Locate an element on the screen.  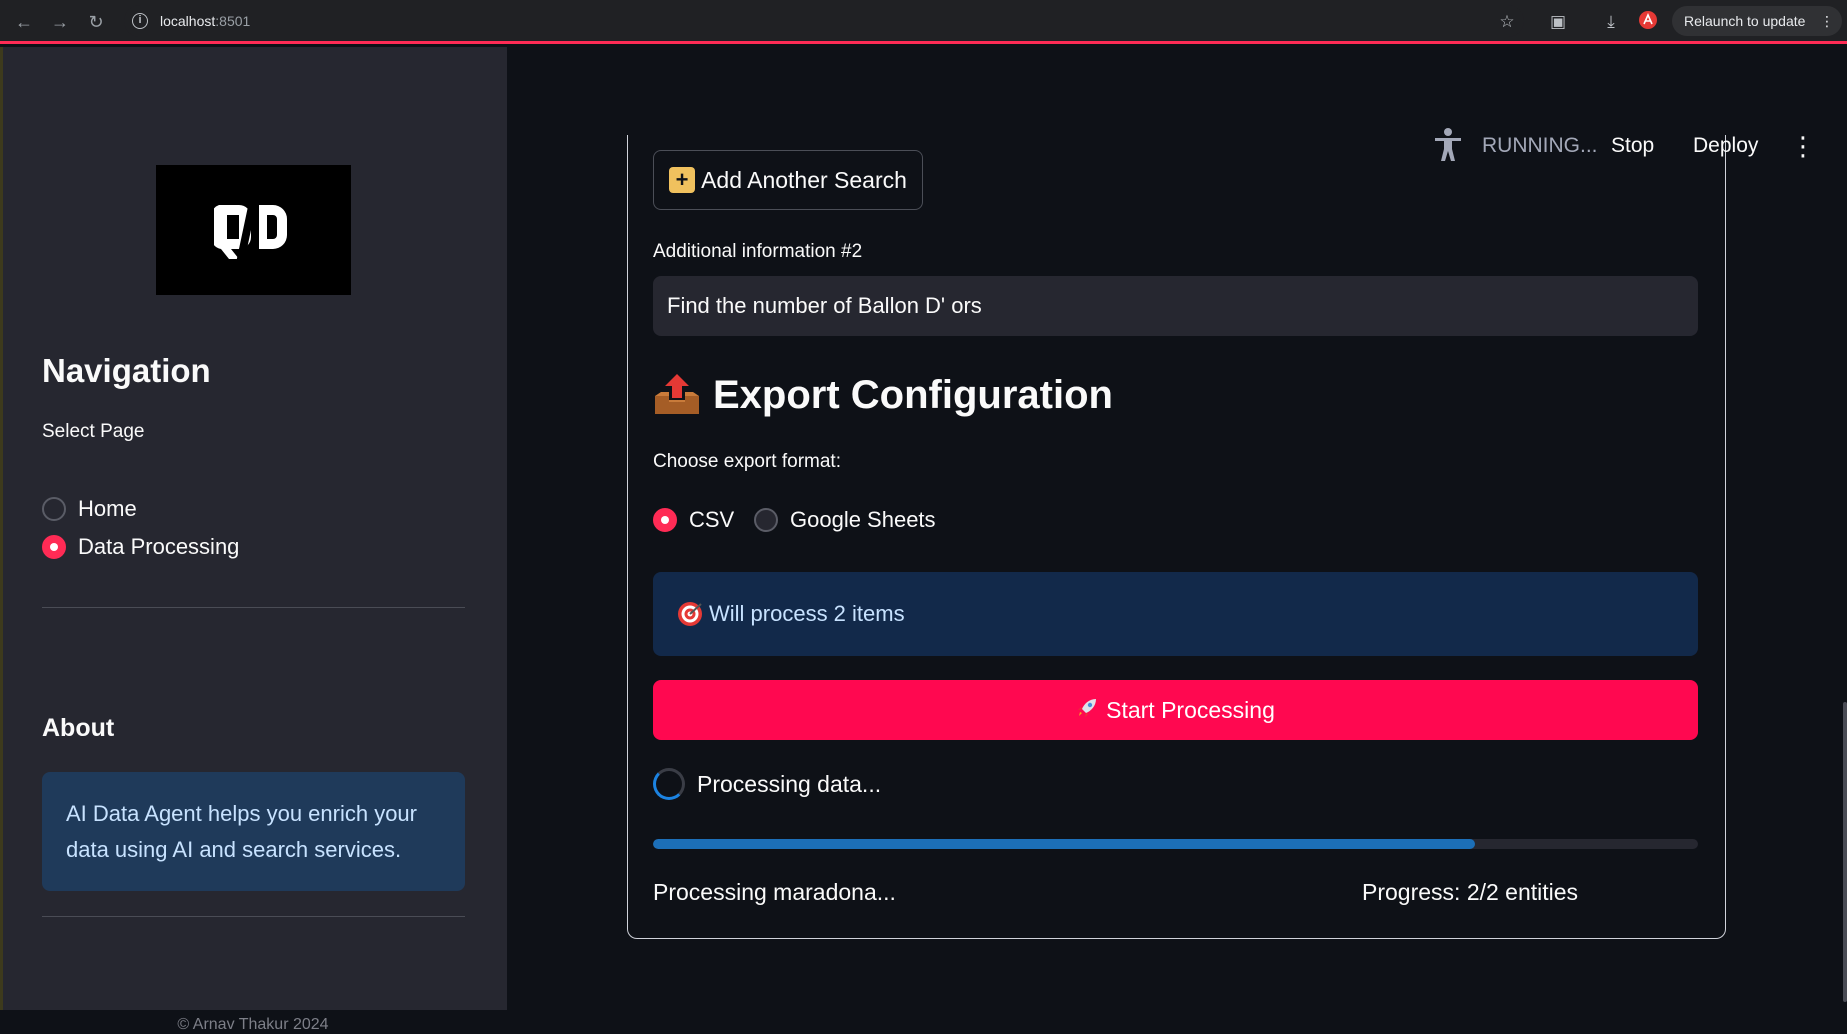
app-logo is located at coordinates (253, 230).